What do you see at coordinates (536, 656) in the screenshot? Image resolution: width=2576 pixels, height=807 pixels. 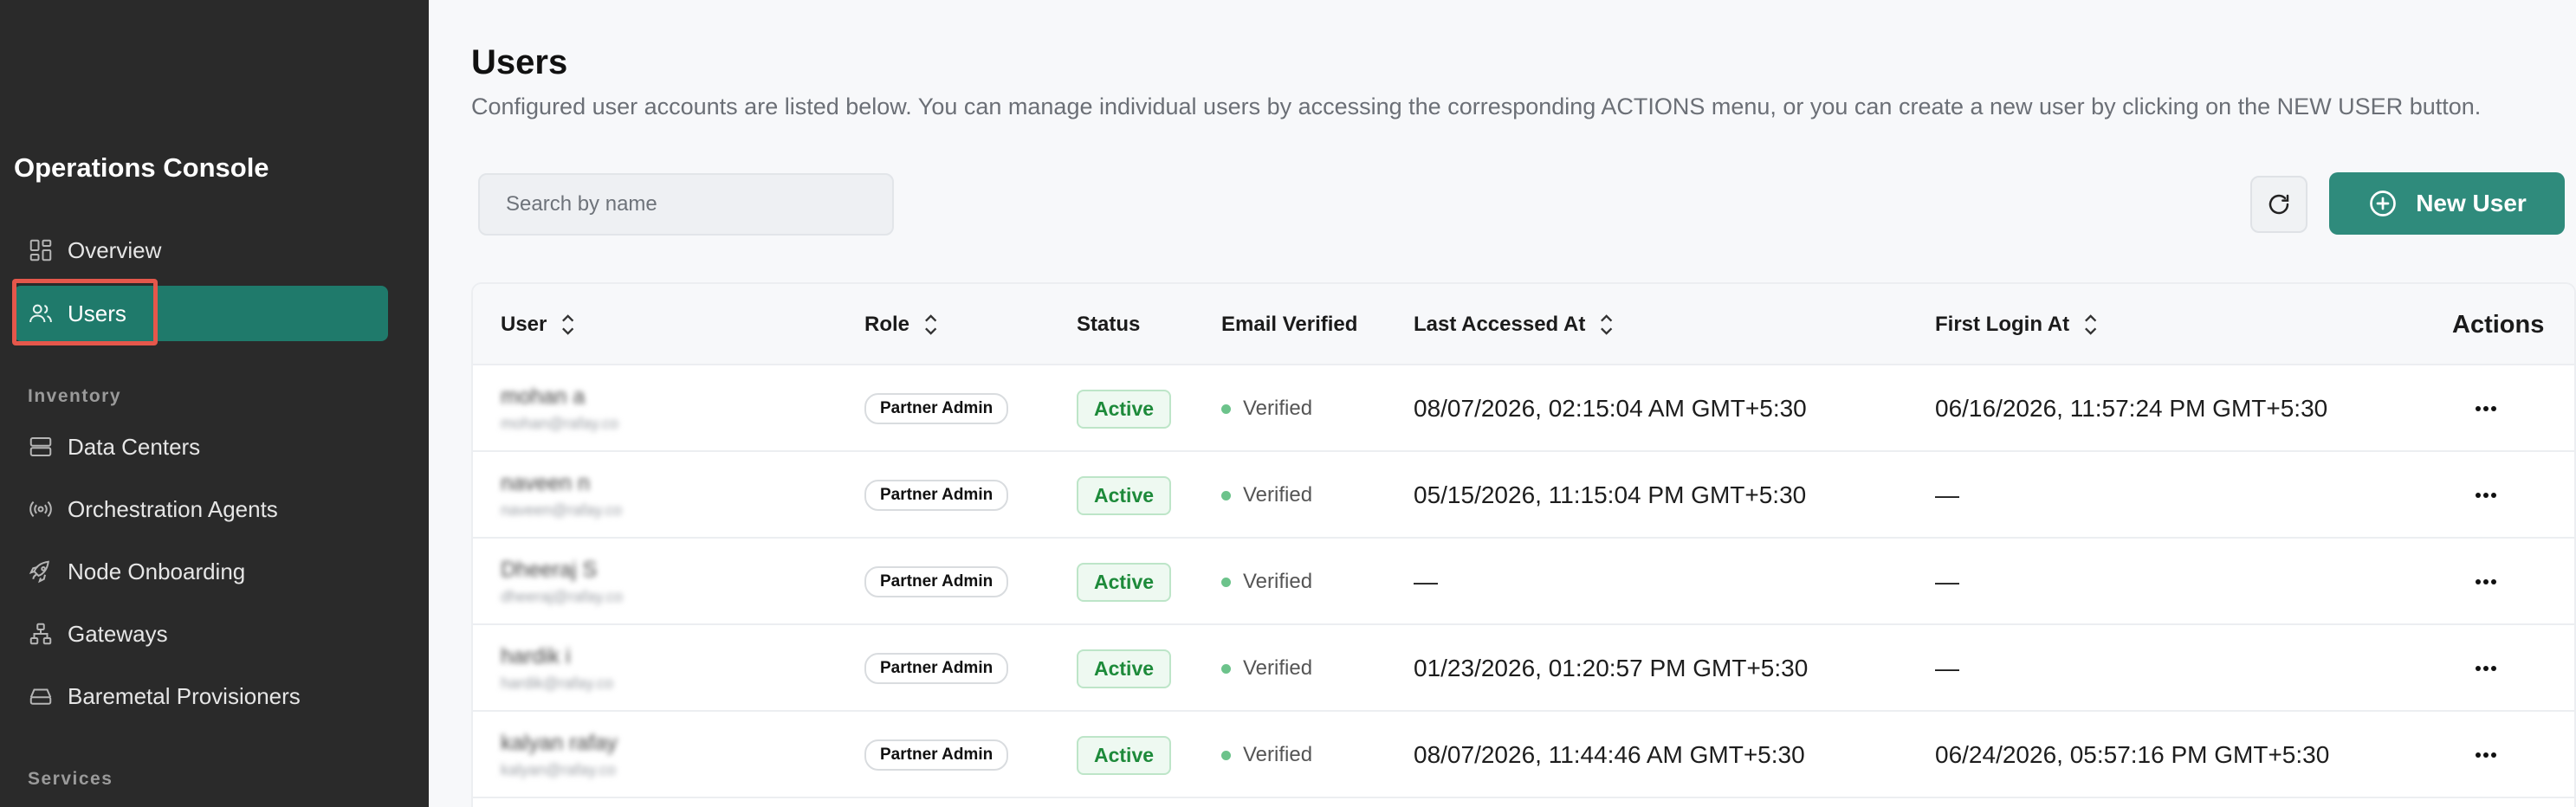 I see `user-name: hardik i` at bounding box center [536, 656].